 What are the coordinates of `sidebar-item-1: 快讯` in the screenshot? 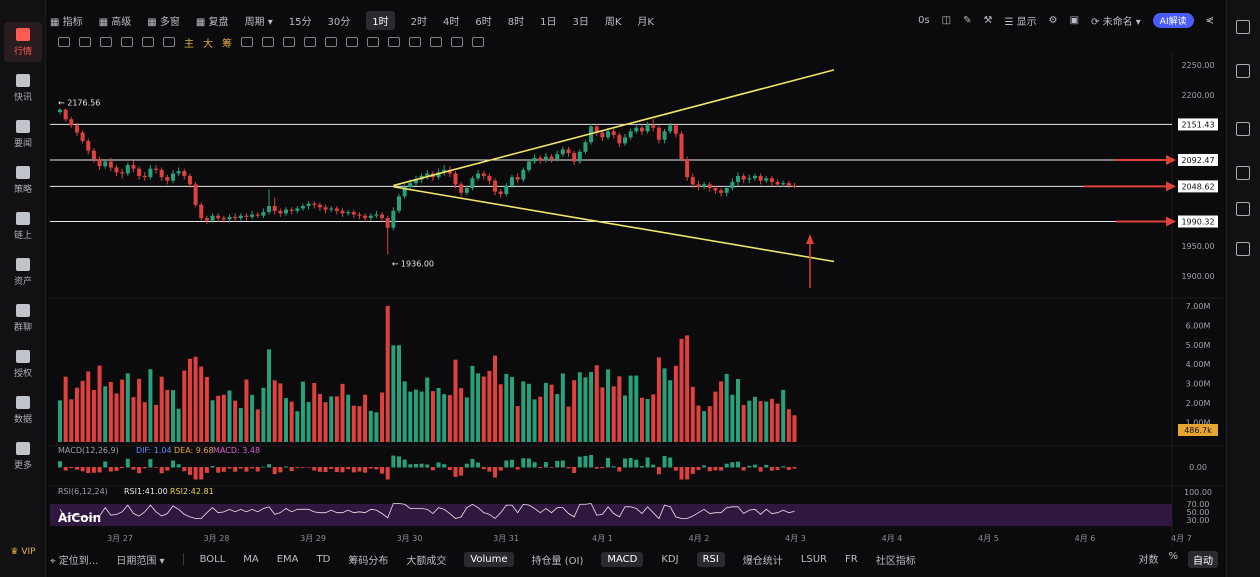 It's located at (23, 88).